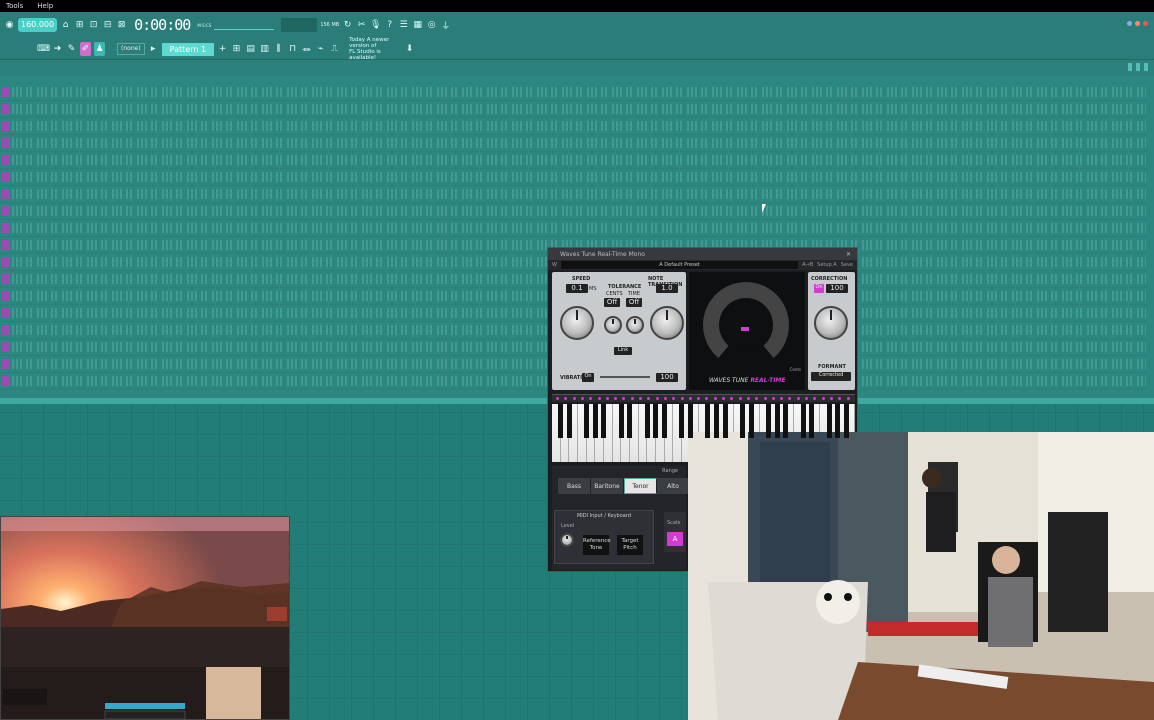 The height and width of the screenshot is (720, 1154). Describe the element at coordinates (417, 25) in the screenshot. I see `channel-rack-icon: ▦` at that location.